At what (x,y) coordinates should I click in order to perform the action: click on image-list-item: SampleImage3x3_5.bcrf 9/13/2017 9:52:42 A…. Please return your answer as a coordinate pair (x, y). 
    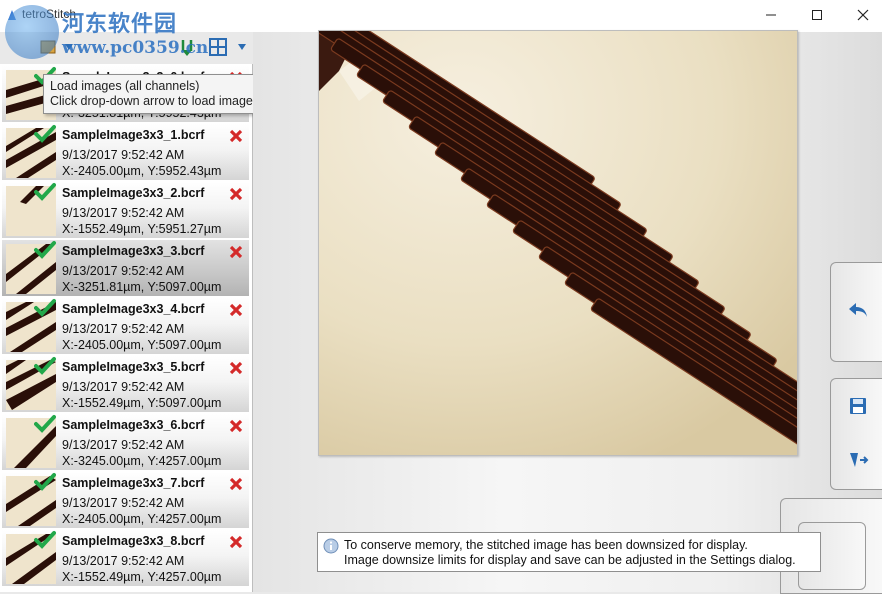
    Looking at the image, I should click on (125, 384).